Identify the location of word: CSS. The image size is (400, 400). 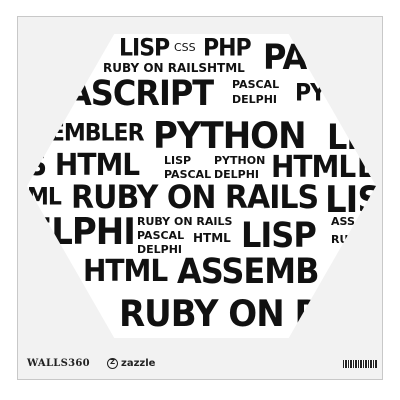
(185, 47).